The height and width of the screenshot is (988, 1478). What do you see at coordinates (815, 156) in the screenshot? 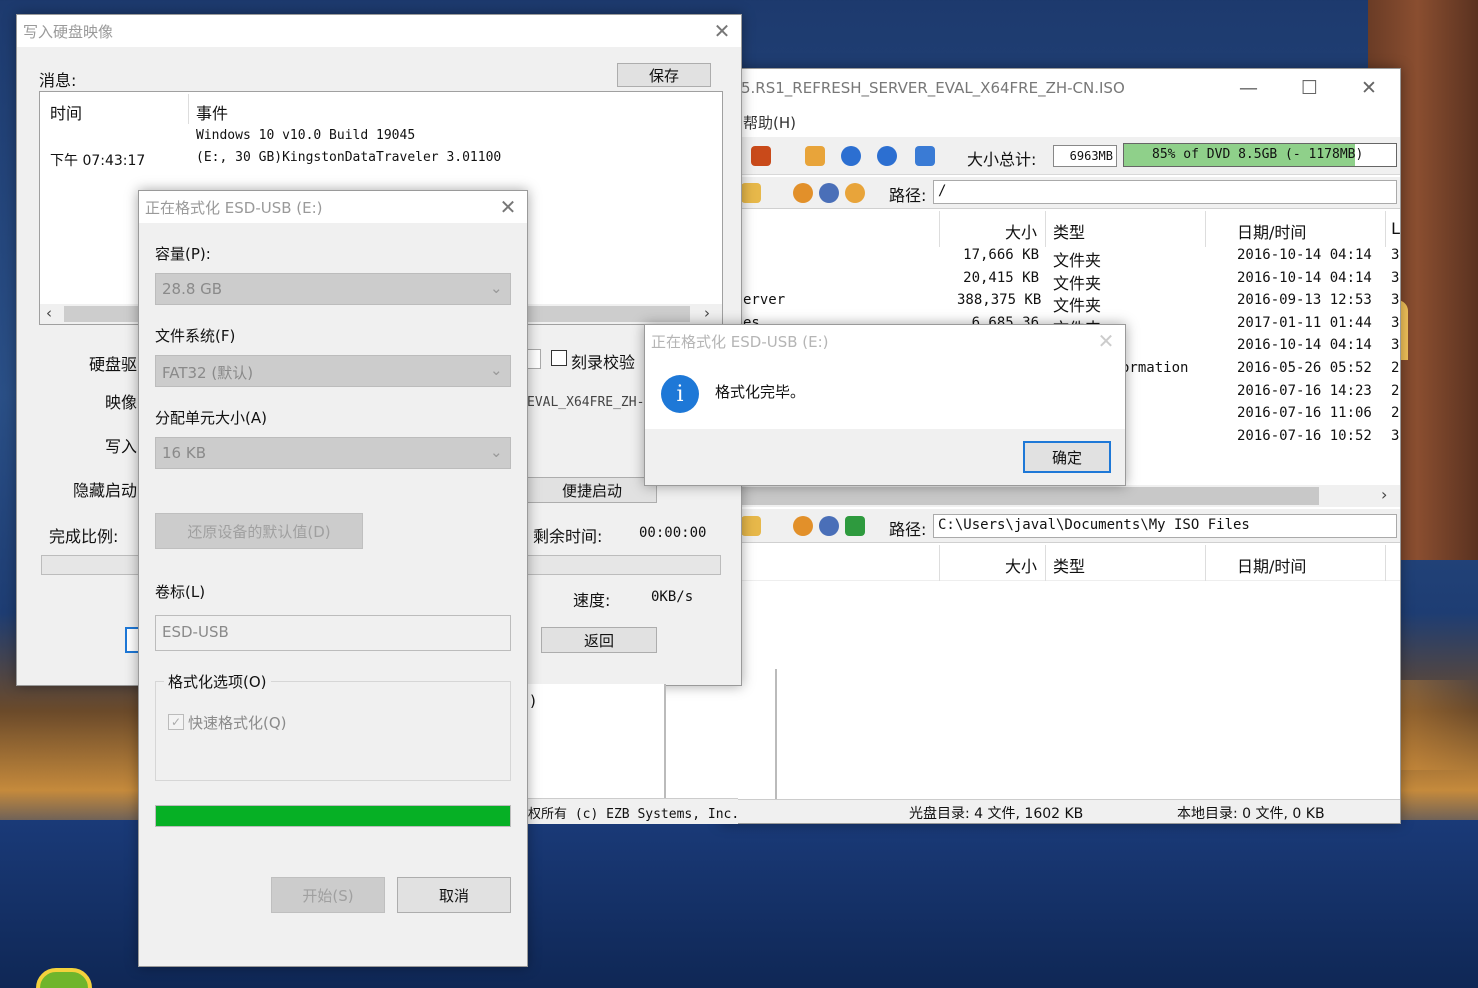
I see `mount-icon` at bounding box center [815, 156].